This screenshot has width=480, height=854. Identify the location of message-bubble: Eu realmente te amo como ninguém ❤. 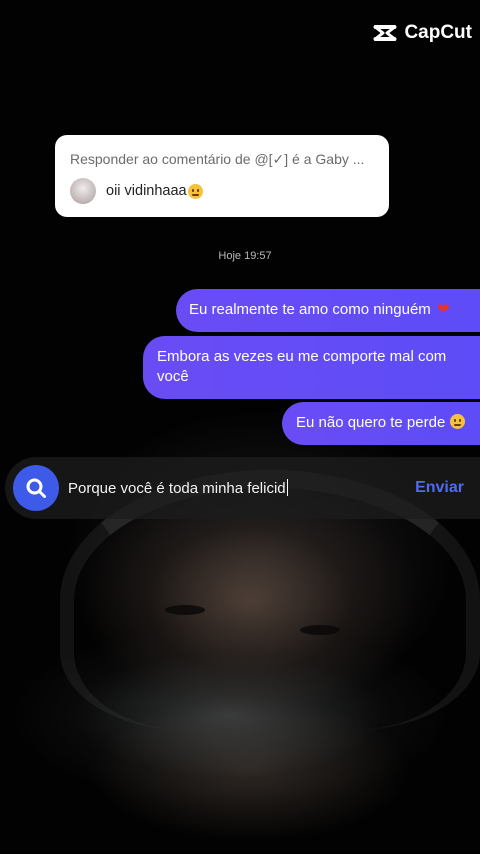
(328, 310).